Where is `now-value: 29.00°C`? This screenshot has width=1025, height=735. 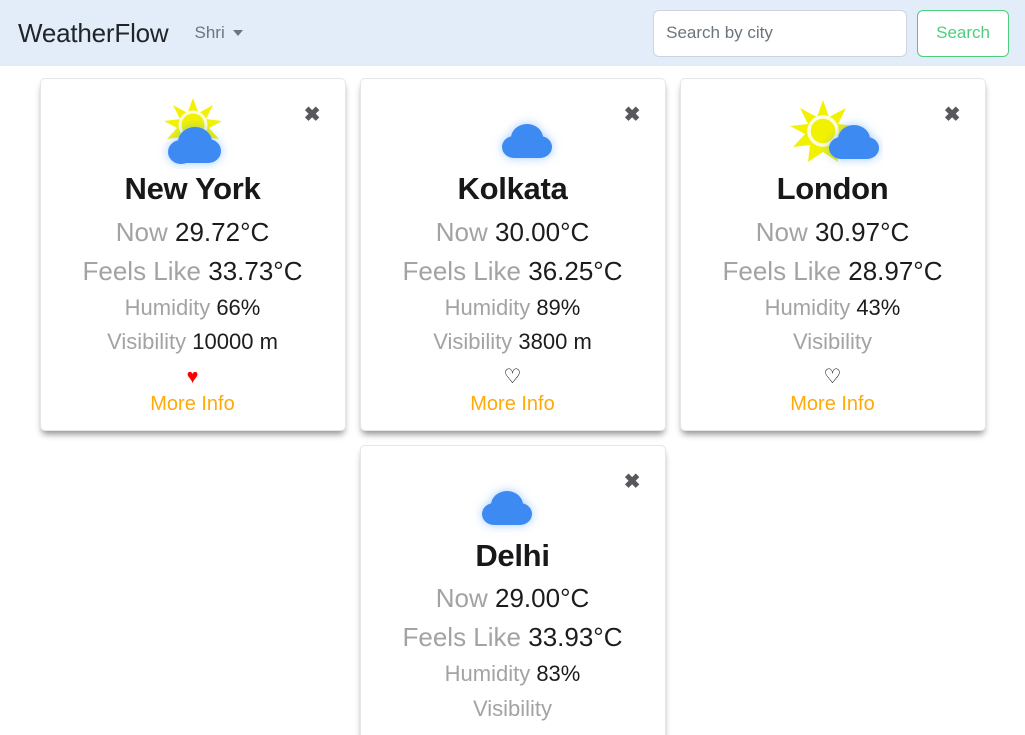
now-value: 29.00°C is located at coordinates (542, 598).